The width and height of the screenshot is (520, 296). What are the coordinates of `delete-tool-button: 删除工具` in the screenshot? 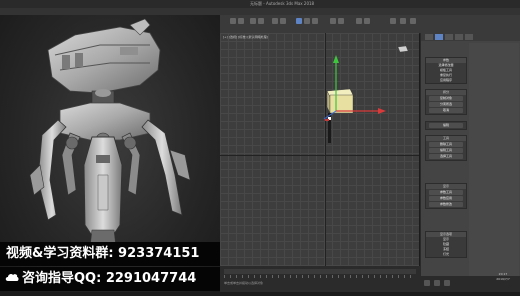 It's located at (446, 144).